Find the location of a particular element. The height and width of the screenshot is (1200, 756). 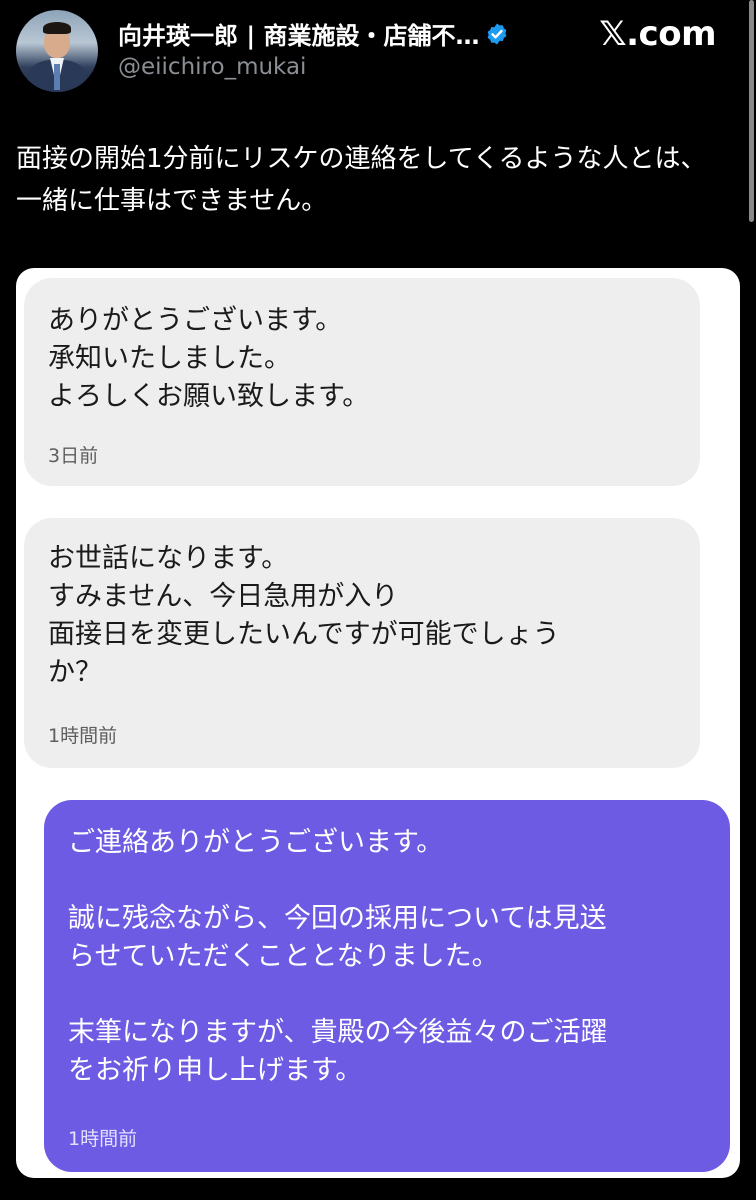

tweet-text: 面接の開始1分前にリスケの連絡をしてくるような人とは、一緒に仕事はできません。 is located at coordinates (361, 180).